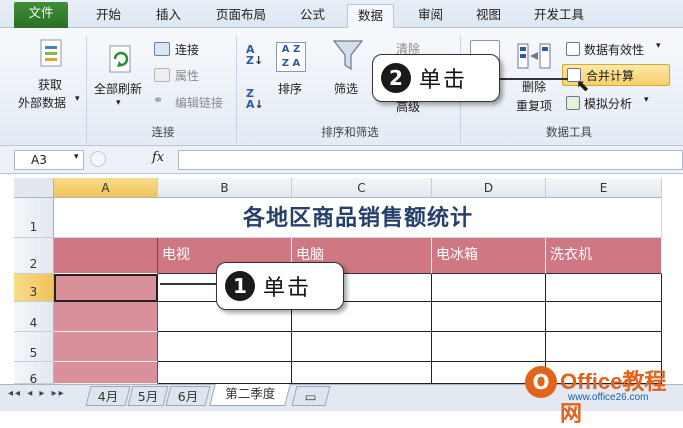  I want to click on refresh-icon, so click(120, 59).